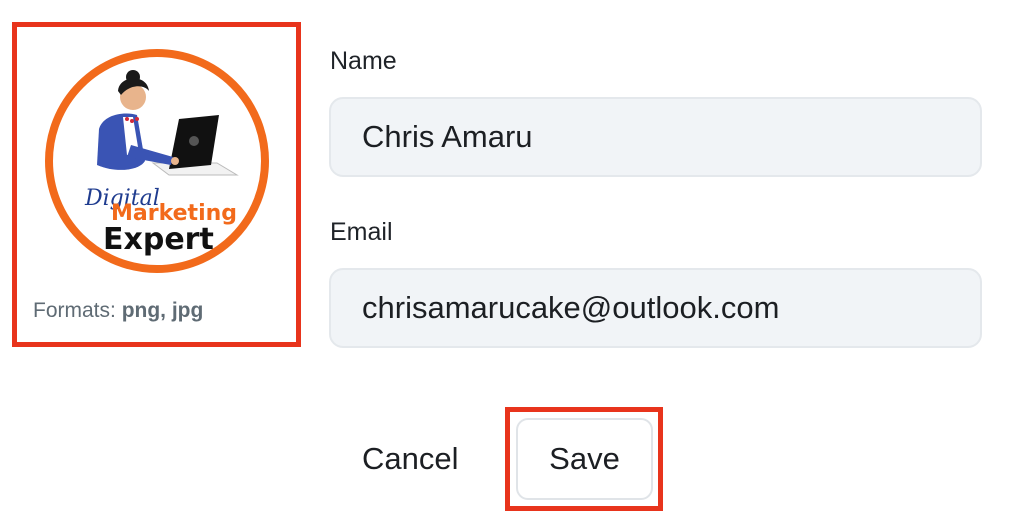 This screenshot has height=530, width=1032. I want to click on name-input, so click(655, 137).